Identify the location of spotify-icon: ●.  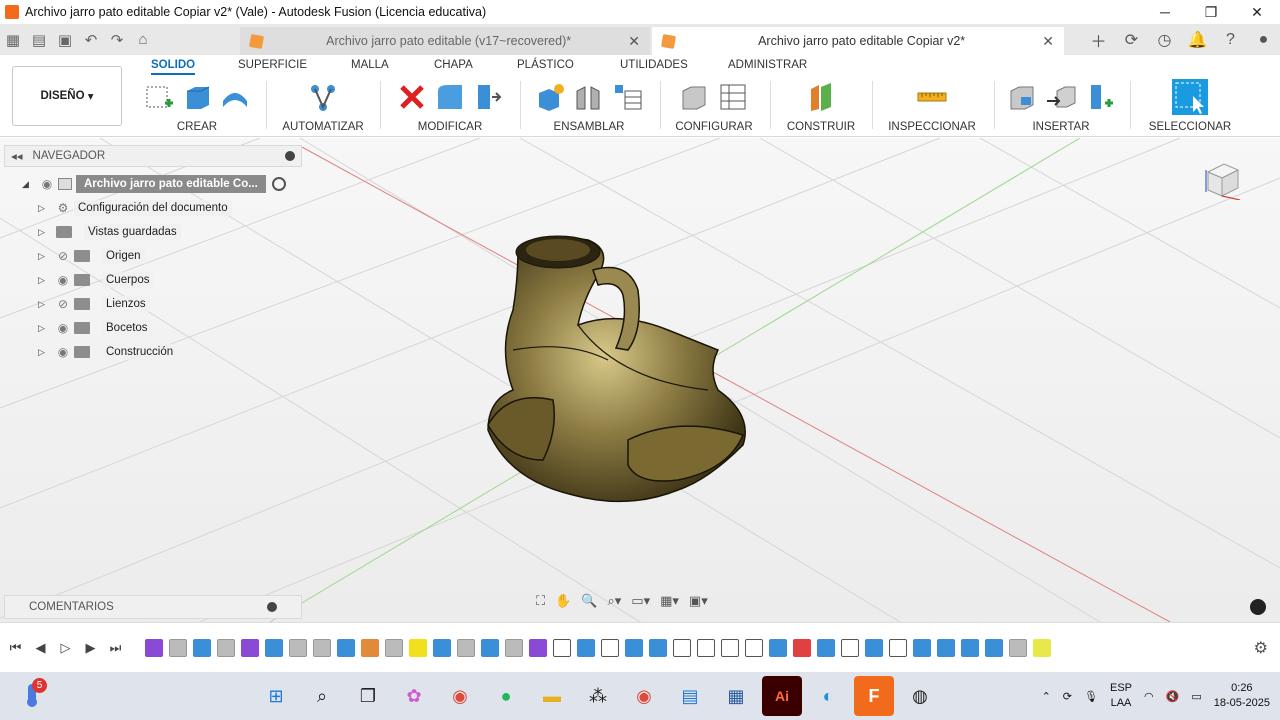
(506, 696).